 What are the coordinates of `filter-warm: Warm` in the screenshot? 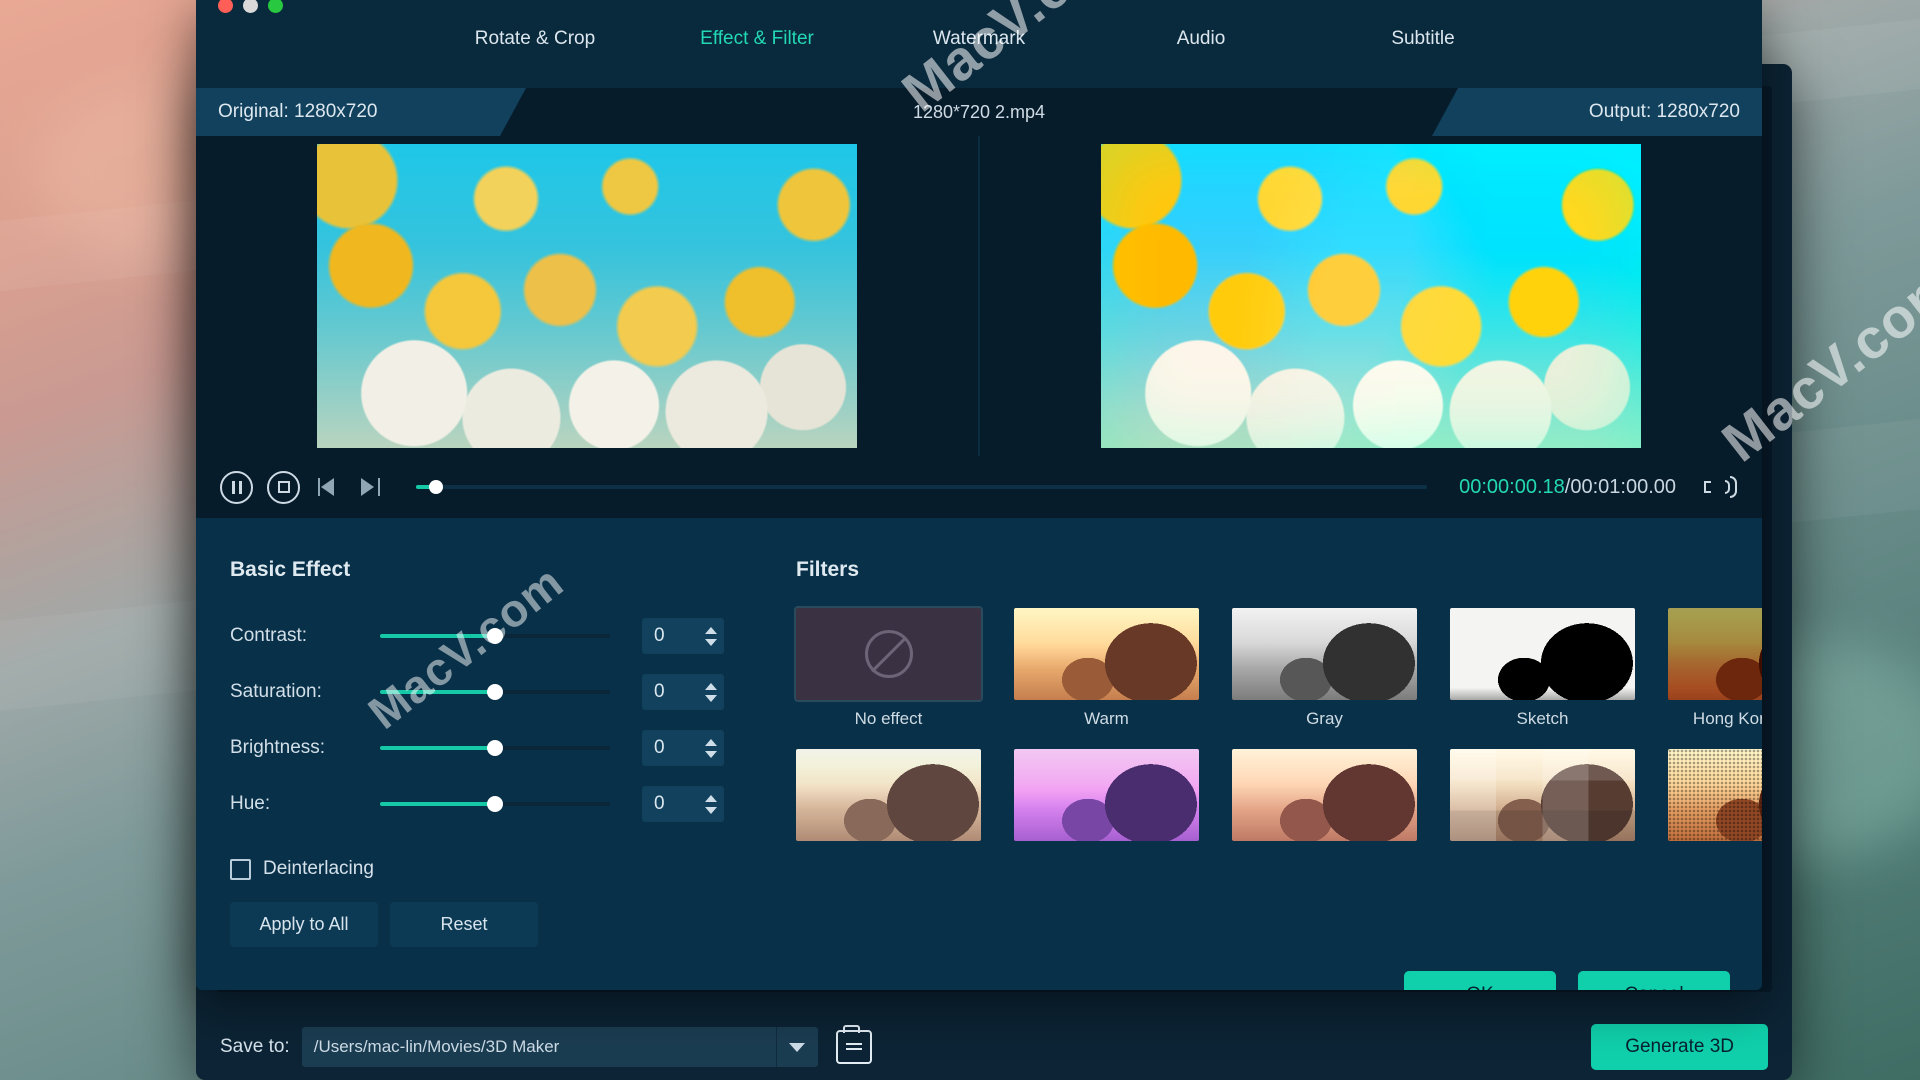 It's located at (1106, 668).